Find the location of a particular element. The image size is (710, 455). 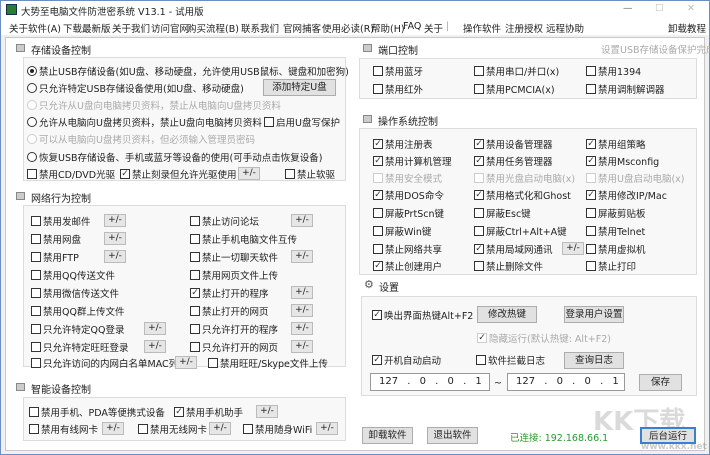

close-button: ✕ is located at coordinates (691, 8).